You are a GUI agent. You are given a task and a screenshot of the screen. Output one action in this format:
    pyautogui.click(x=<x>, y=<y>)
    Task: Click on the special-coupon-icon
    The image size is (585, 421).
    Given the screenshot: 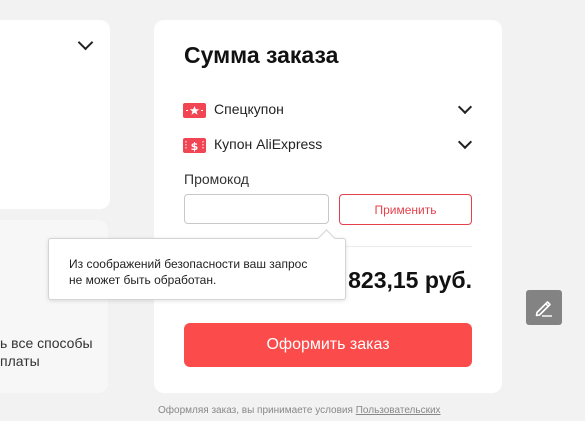 What is the action you would take?
    pyautogui.click(x=194, y=110)
    